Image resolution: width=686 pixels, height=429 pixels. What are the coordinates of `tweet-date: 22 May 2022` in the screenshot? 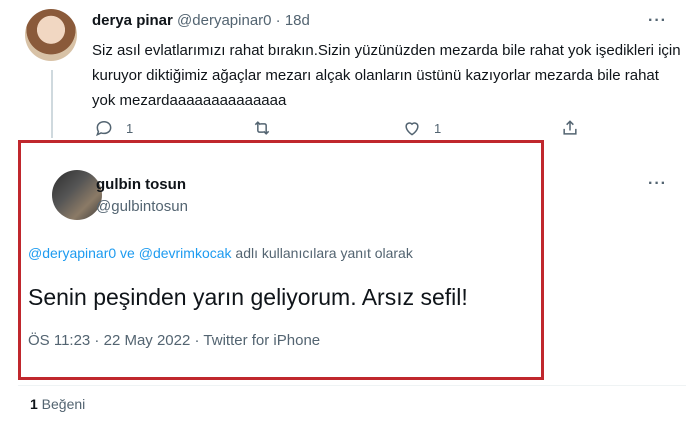 It's located at (147, 340).